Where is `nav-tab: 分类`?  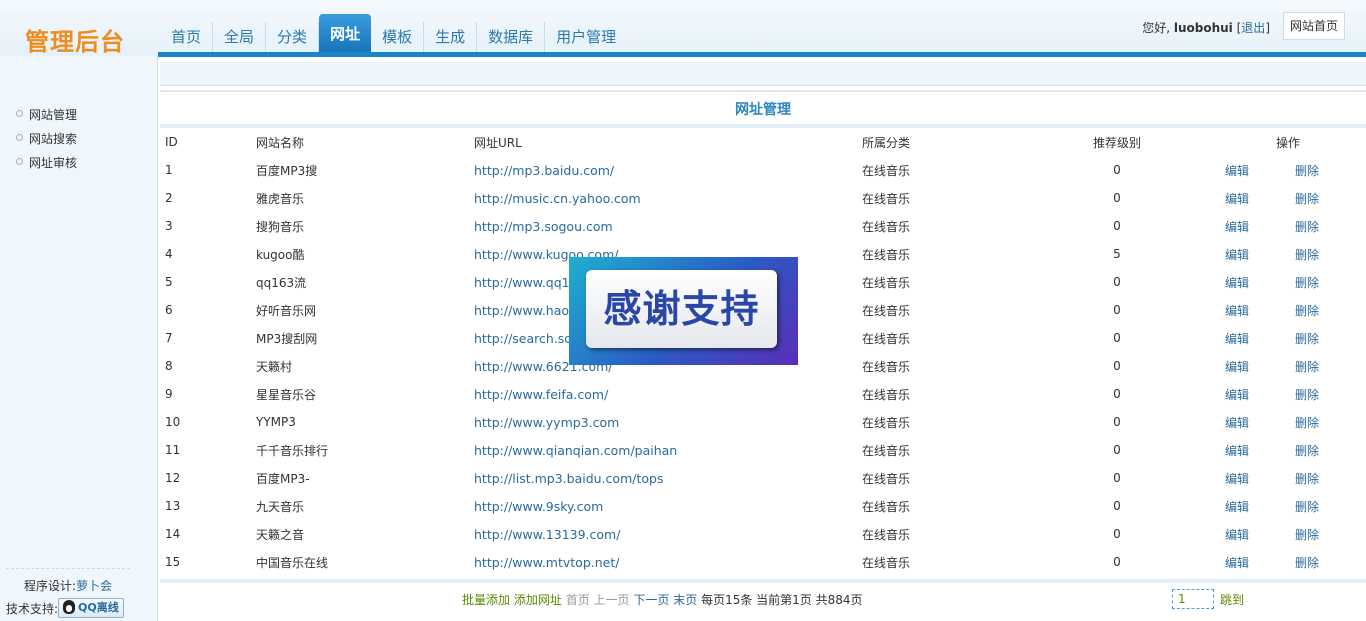
nav-tab: 分类 is located at coordinates (293, 38).